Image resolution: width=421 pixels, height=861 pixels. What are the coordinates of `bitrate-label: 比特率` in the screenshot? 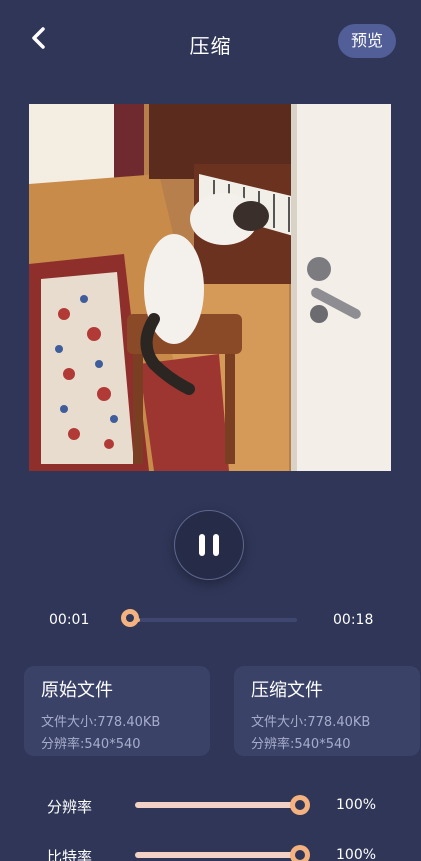 It's located at (70, 854).